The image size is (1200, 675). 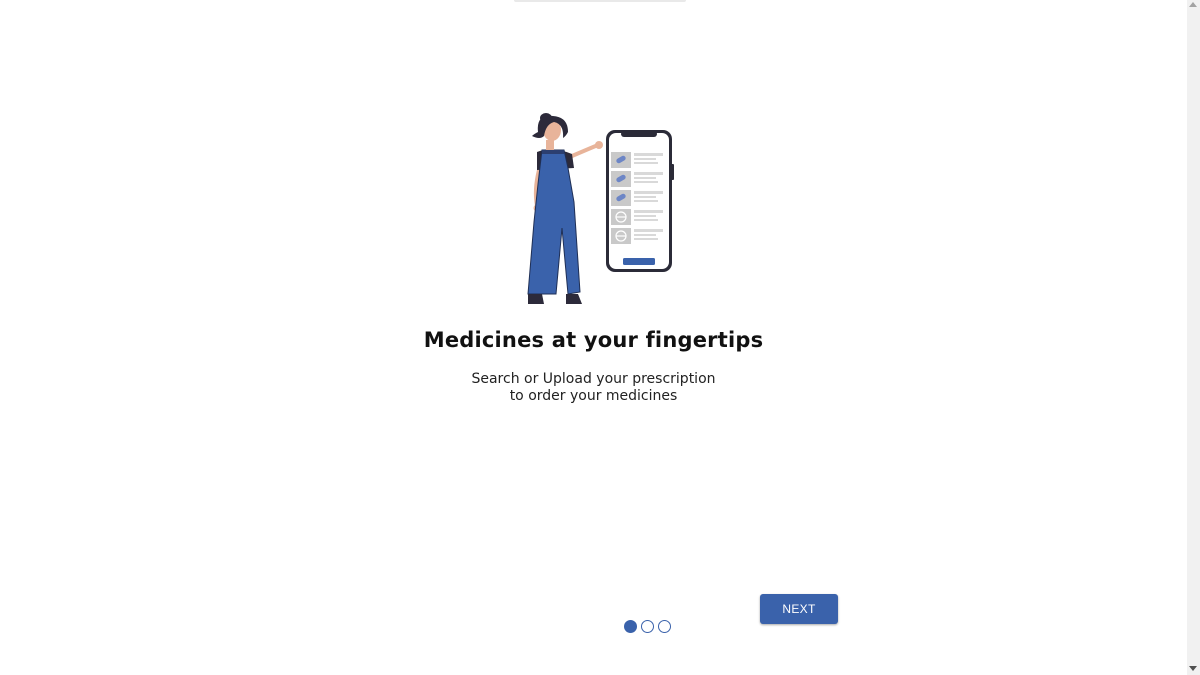 I want to click on woman-pointing-at-phone-illustration, so click(x=600, y=208).